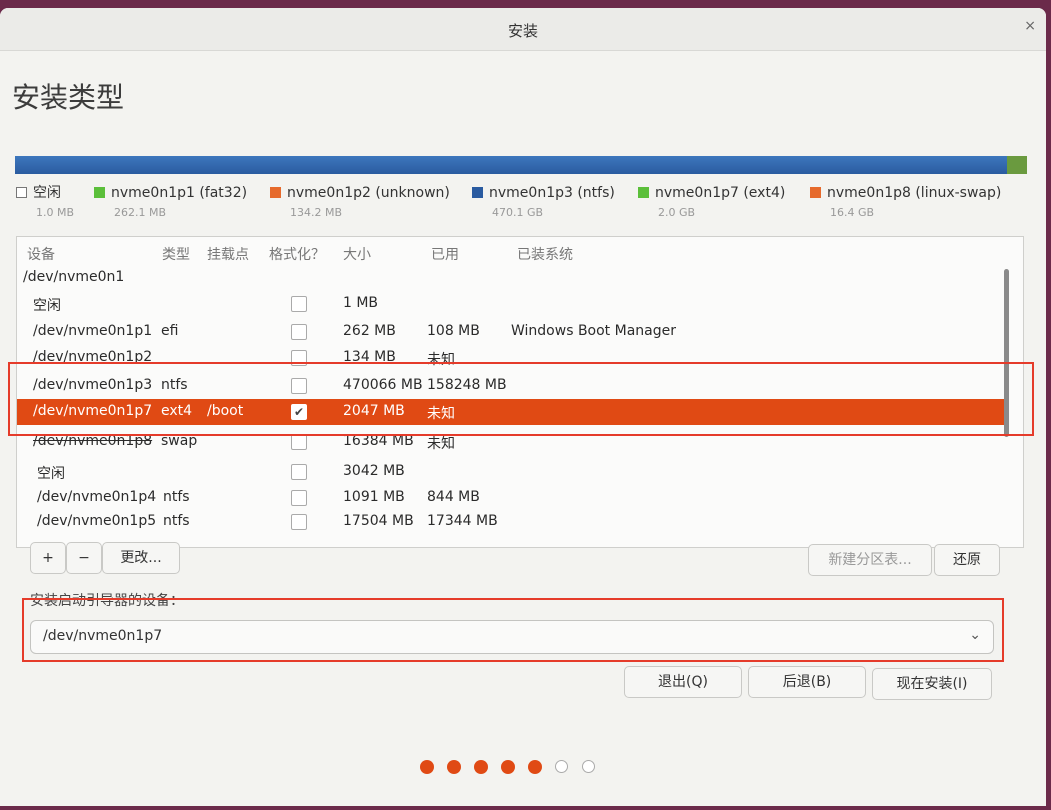  I want to click on table-row-selected: /dev/nvme0n1p7 ext4 /boot ✔ 2047 MB 未知, so click(512, 412).